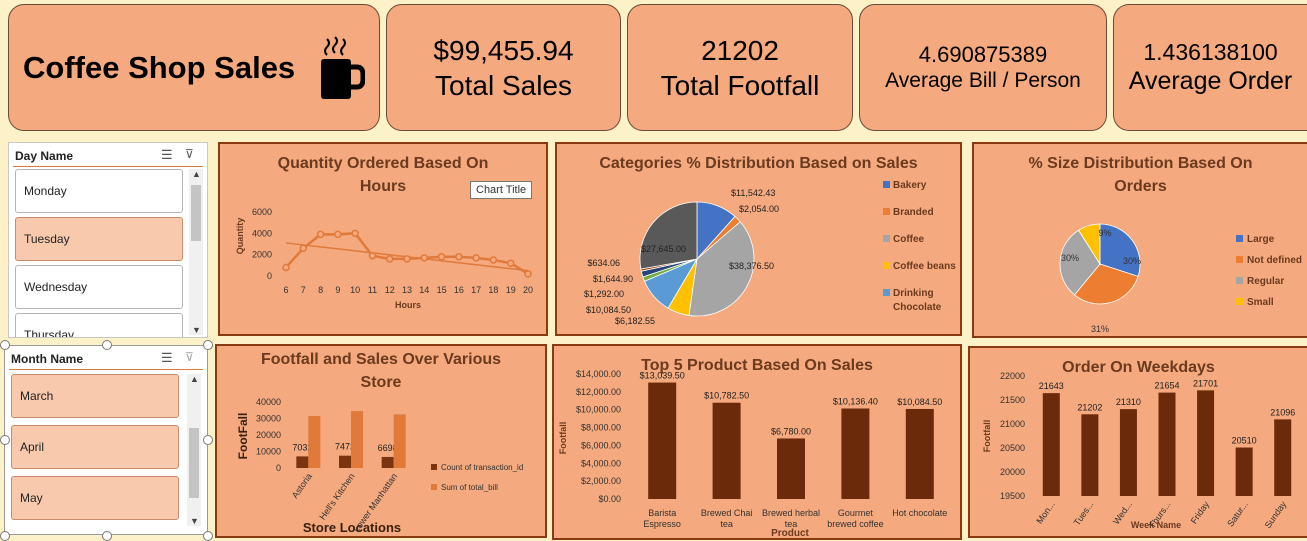 Image resolution: width=1307 pixels, height=541 pixels. I want to click on day-slicer-title: Day Name, so click(44, 156).